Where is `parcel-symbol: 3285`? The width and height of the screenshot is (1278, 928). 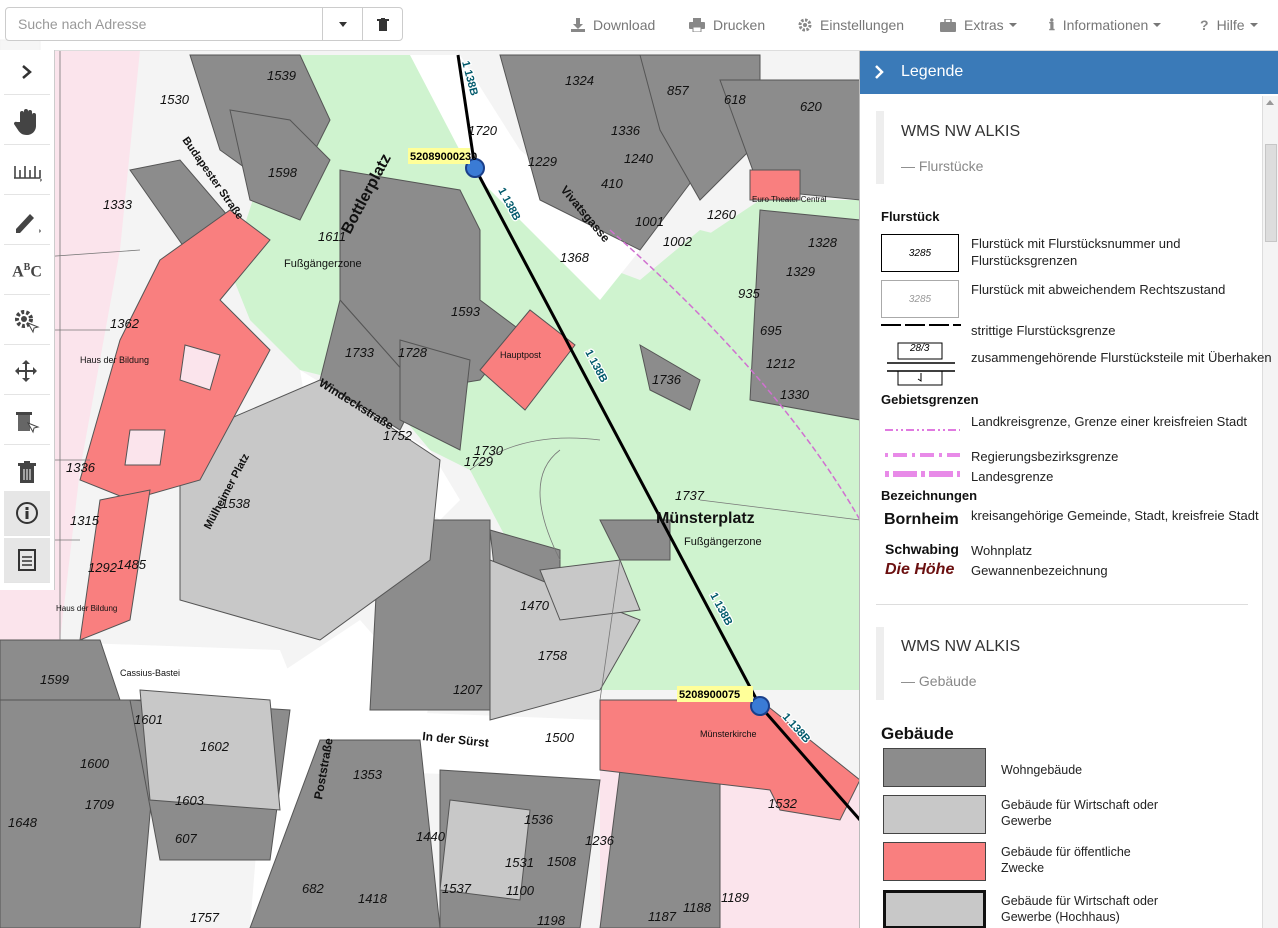
parcel-symbol: 3285 is located at coordinates (920, 253).